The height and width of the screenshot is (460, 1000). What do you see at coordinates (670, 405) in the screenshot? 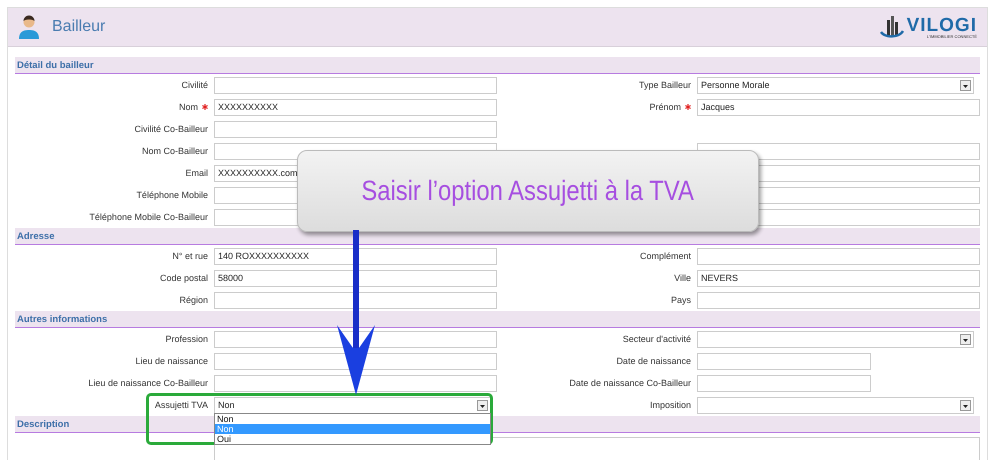
I see `field-label: Imposition` at bounding box center [670, 405].